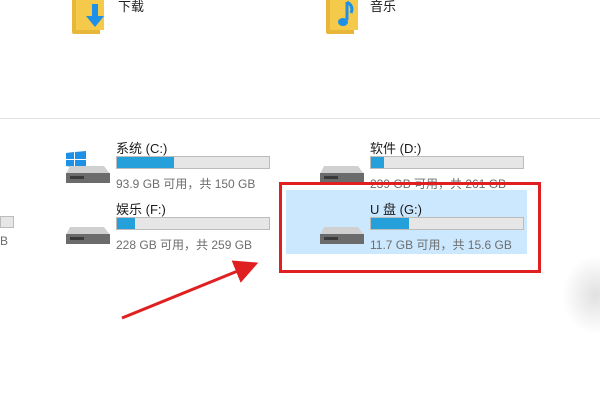  I want to click on background-smudge, so click(581, 295).